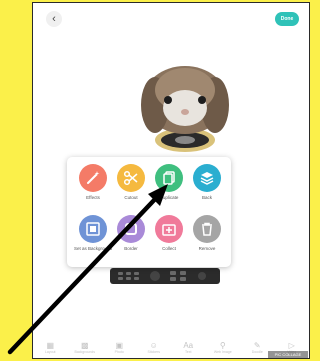 This screenshot has width=320, height=361. I want to click on done-button: Done, so click(287, 19).